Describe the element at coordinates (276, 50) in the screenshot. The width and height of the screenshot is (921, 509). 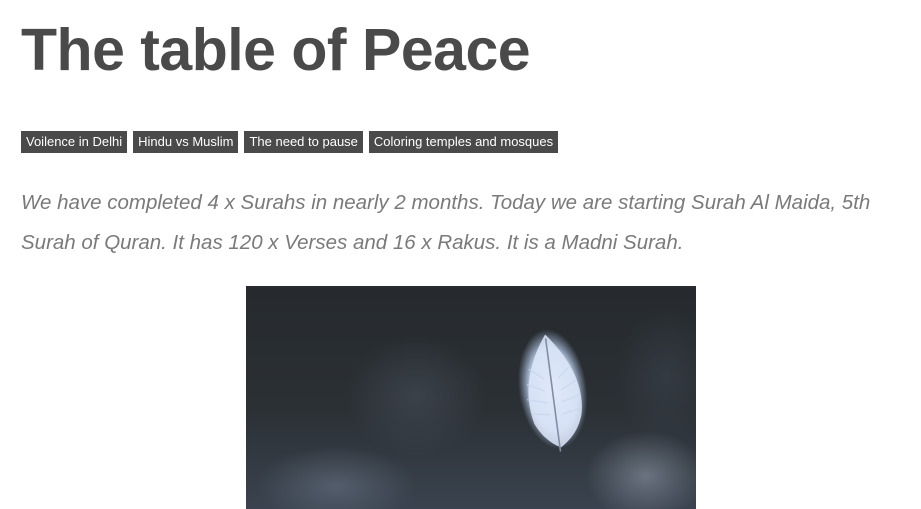
I see `page-title: The table of Peace` at that location.